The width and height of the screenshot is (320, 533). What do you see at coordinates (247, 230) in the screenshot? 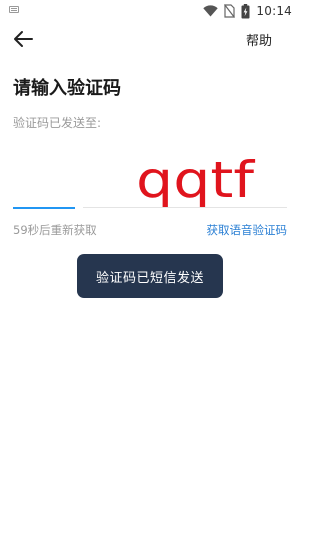
I see `voice-code-link: 获取语音验证码` at bounding box center [247, 230].